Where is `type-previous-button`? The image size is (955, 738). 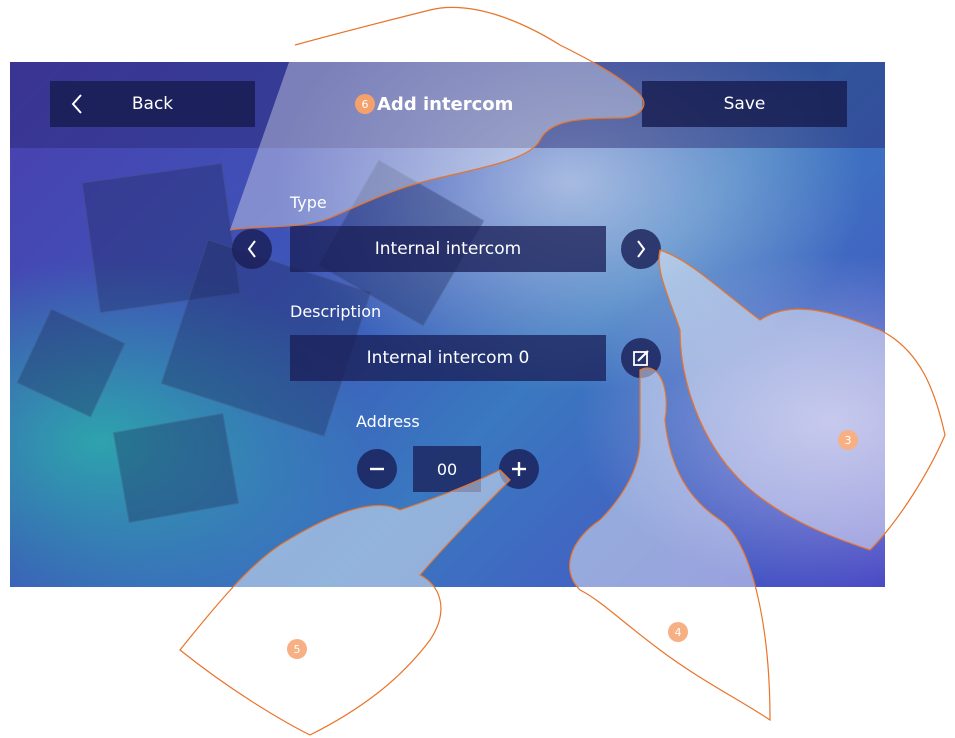
type-previous-button is located at coordinates (252, 249).